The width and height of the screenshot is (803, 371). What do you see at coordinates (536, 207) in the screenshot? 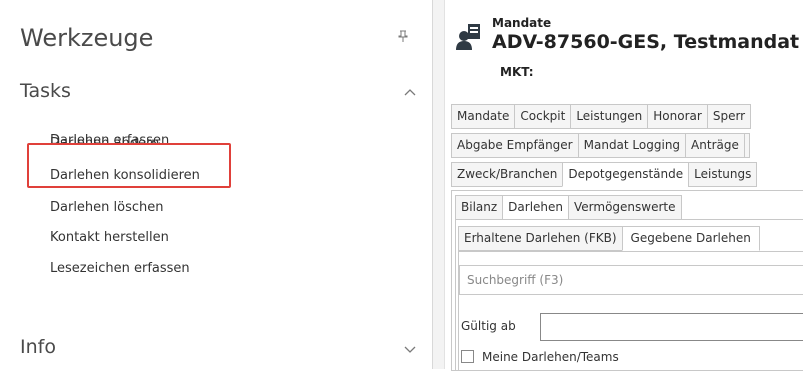
I see `subtab-darlehen: Darlehen` at bounding box center [536, 207].